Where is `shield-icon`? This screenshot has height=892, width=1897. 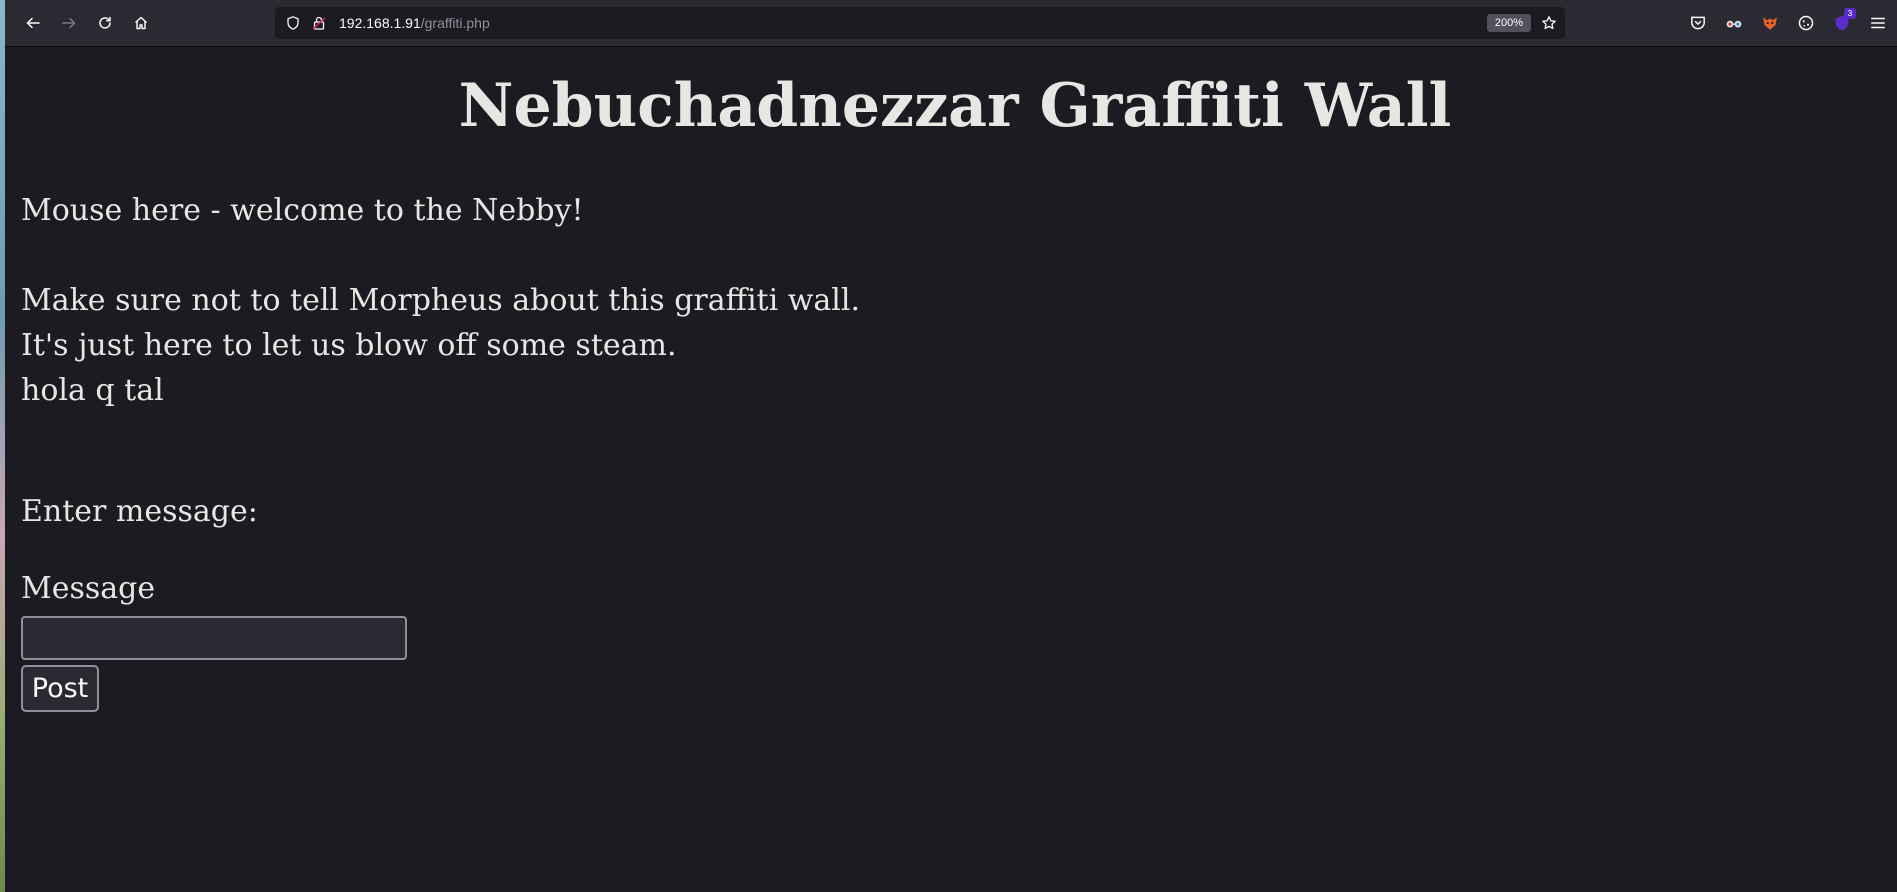
shield-icon is located at coordinates (293, 23).